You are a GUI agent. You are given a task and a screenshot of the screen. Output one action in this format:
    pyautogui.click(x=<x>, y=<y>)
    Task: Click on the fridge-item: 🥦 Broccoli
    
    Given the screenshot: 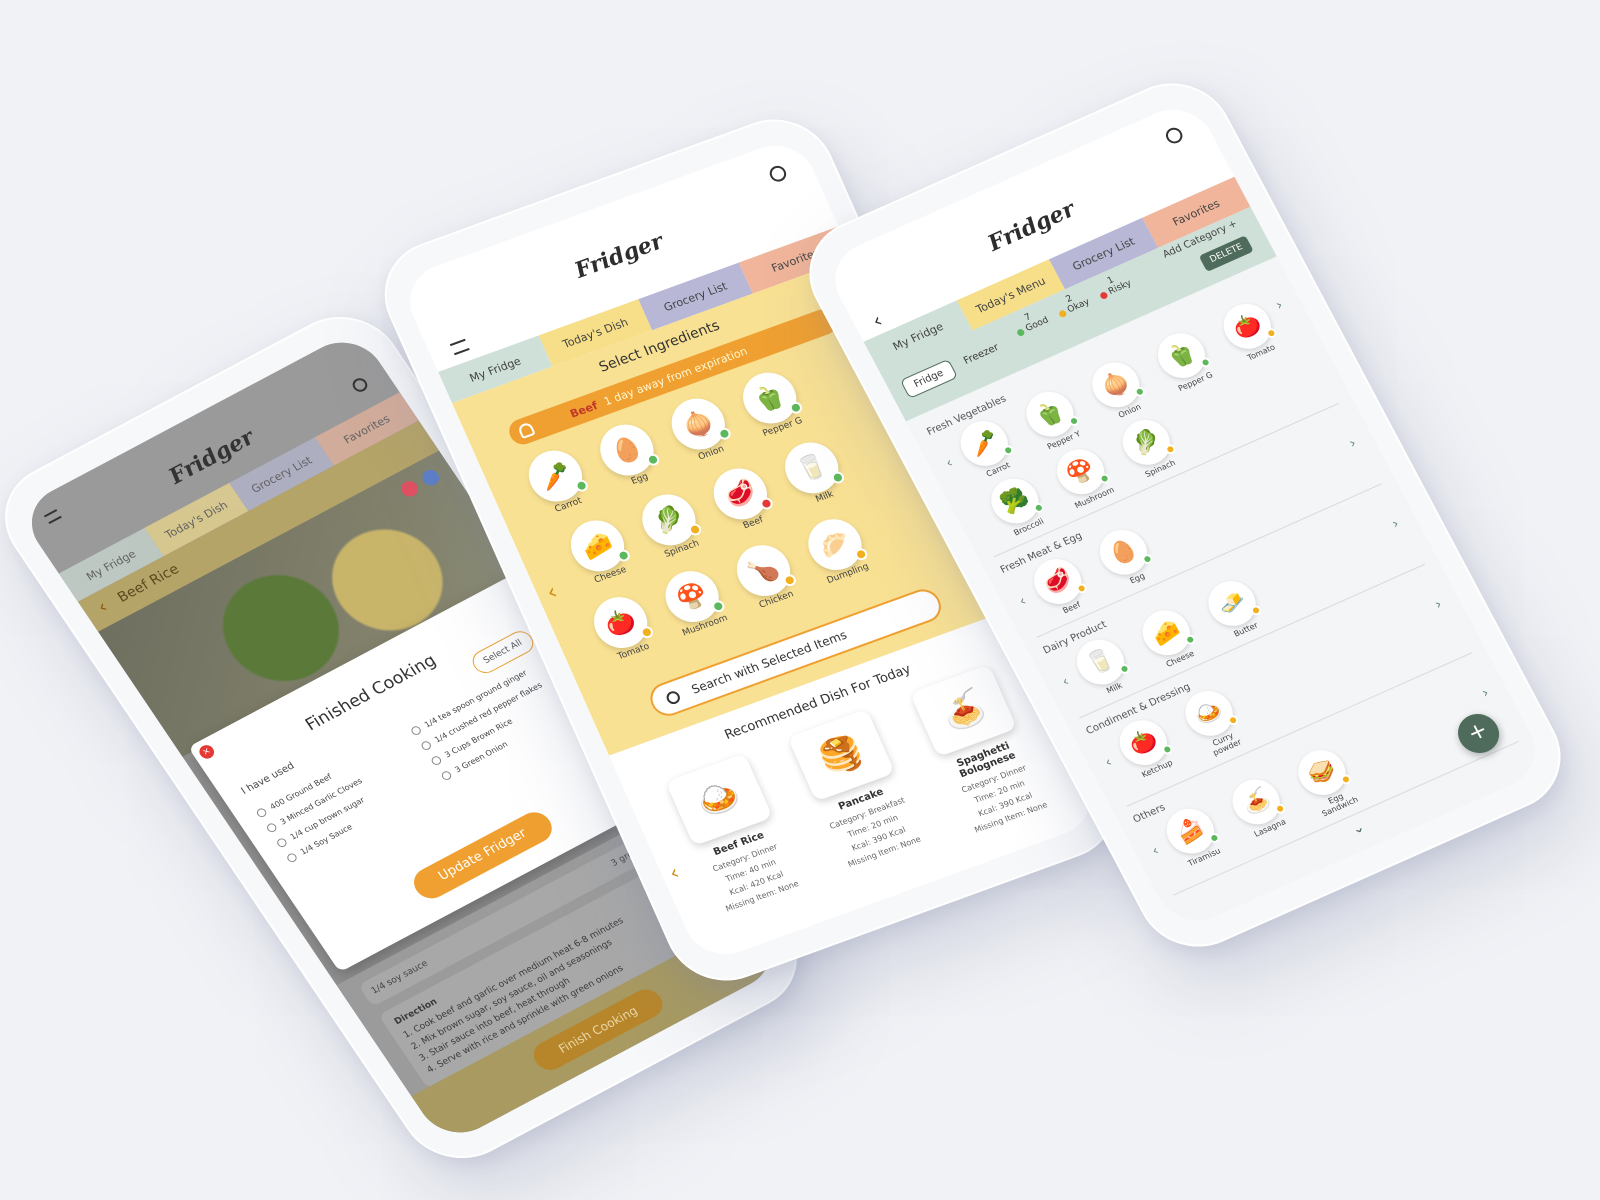 What is the action you would take?
    pyautogui.click(x=1017, y=506)
    